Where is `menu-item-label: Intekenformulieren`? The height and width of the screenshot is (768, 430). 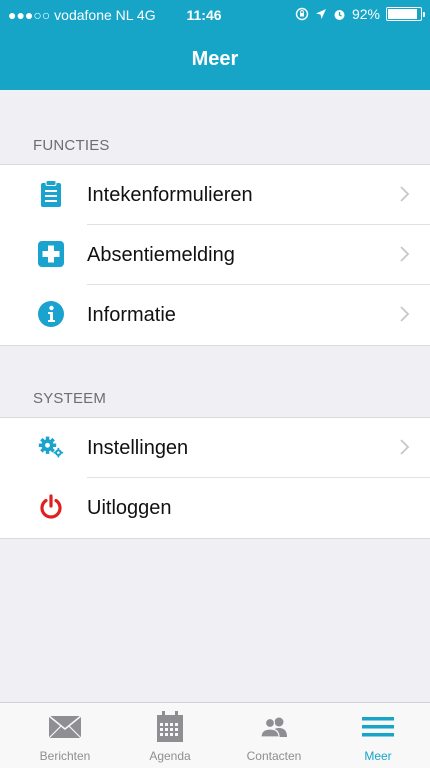
menu-item-label: Intekenformulieren is located at coordinates (170, 195).